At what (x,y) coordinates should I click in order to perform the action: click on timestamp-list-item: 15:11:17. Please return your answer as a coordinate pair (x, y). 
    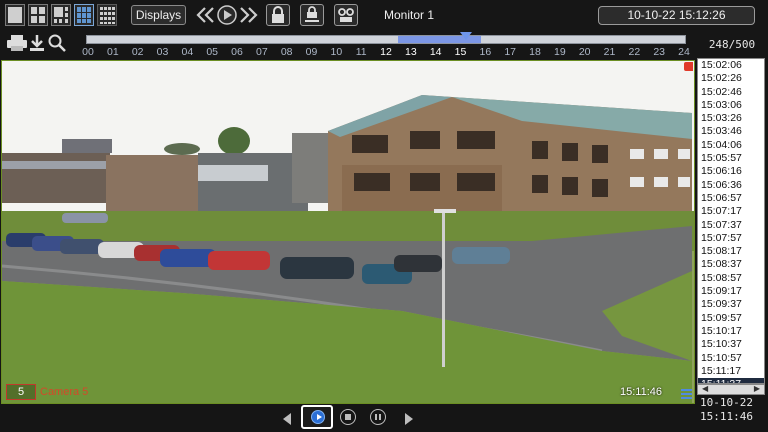
    Looking at the image, I should click on (731, 371).